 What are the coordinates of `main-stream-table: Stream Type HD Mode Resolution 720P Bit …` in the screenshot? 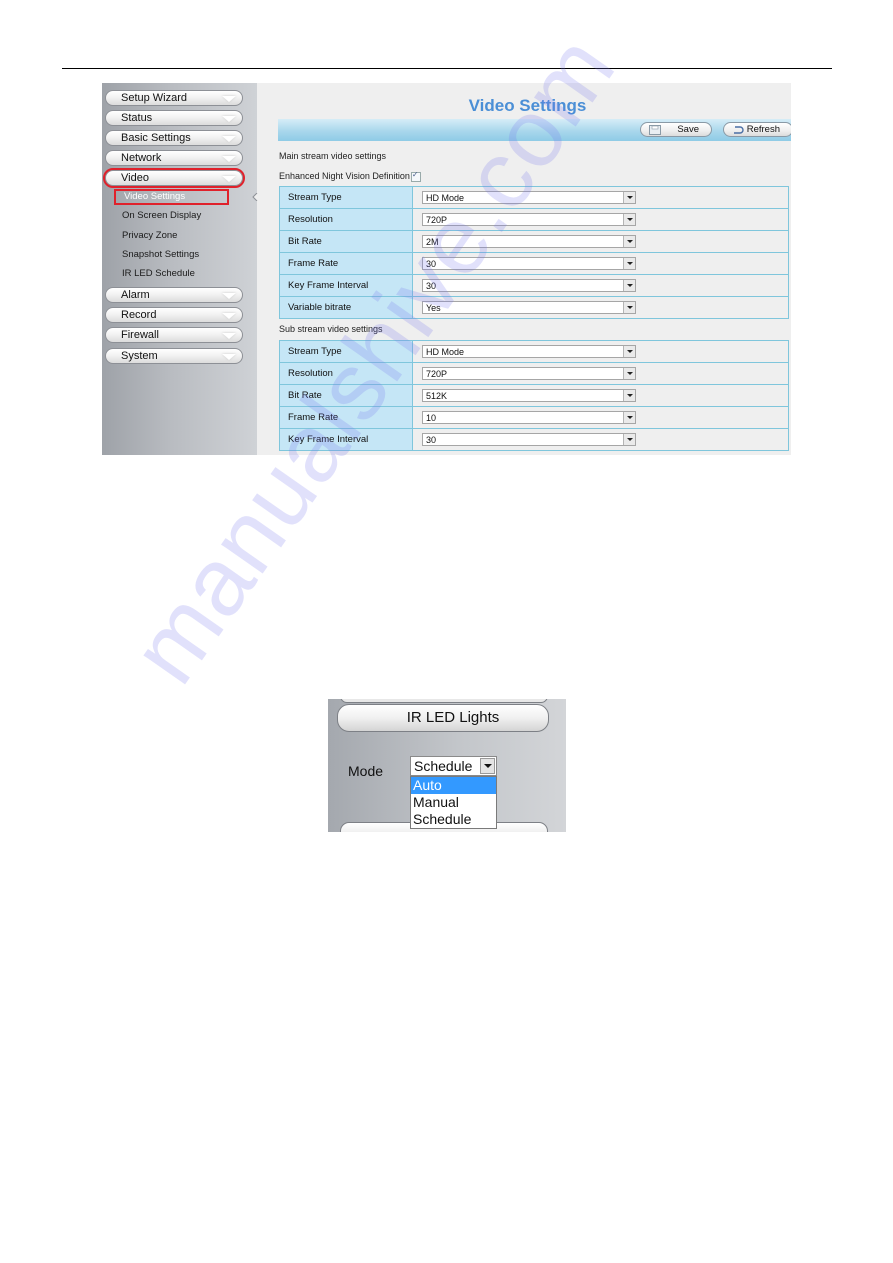 It's located at (534, 252).